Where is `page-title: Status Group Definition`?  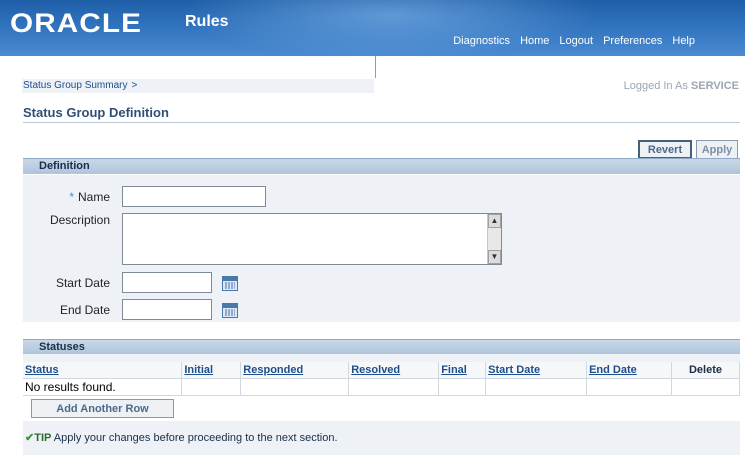 page-title: Status Group Definition is located at coordinates (96, 112).